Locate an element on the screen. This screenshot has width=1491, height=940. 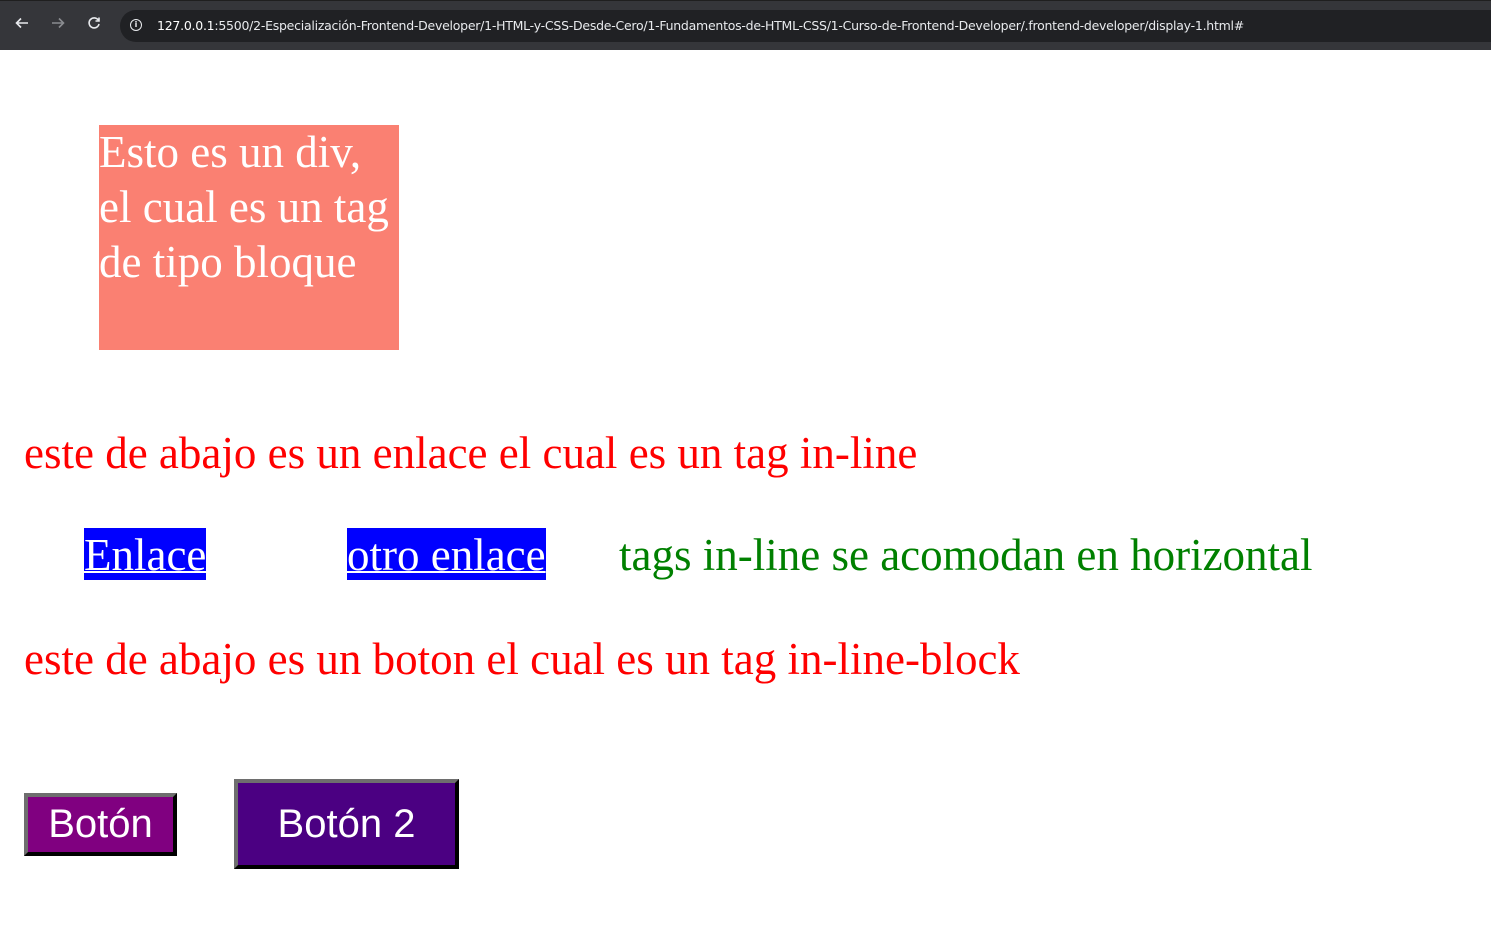
inline-note: tags in-line se acomodan en horizontal is located at coordinates (966, 555).